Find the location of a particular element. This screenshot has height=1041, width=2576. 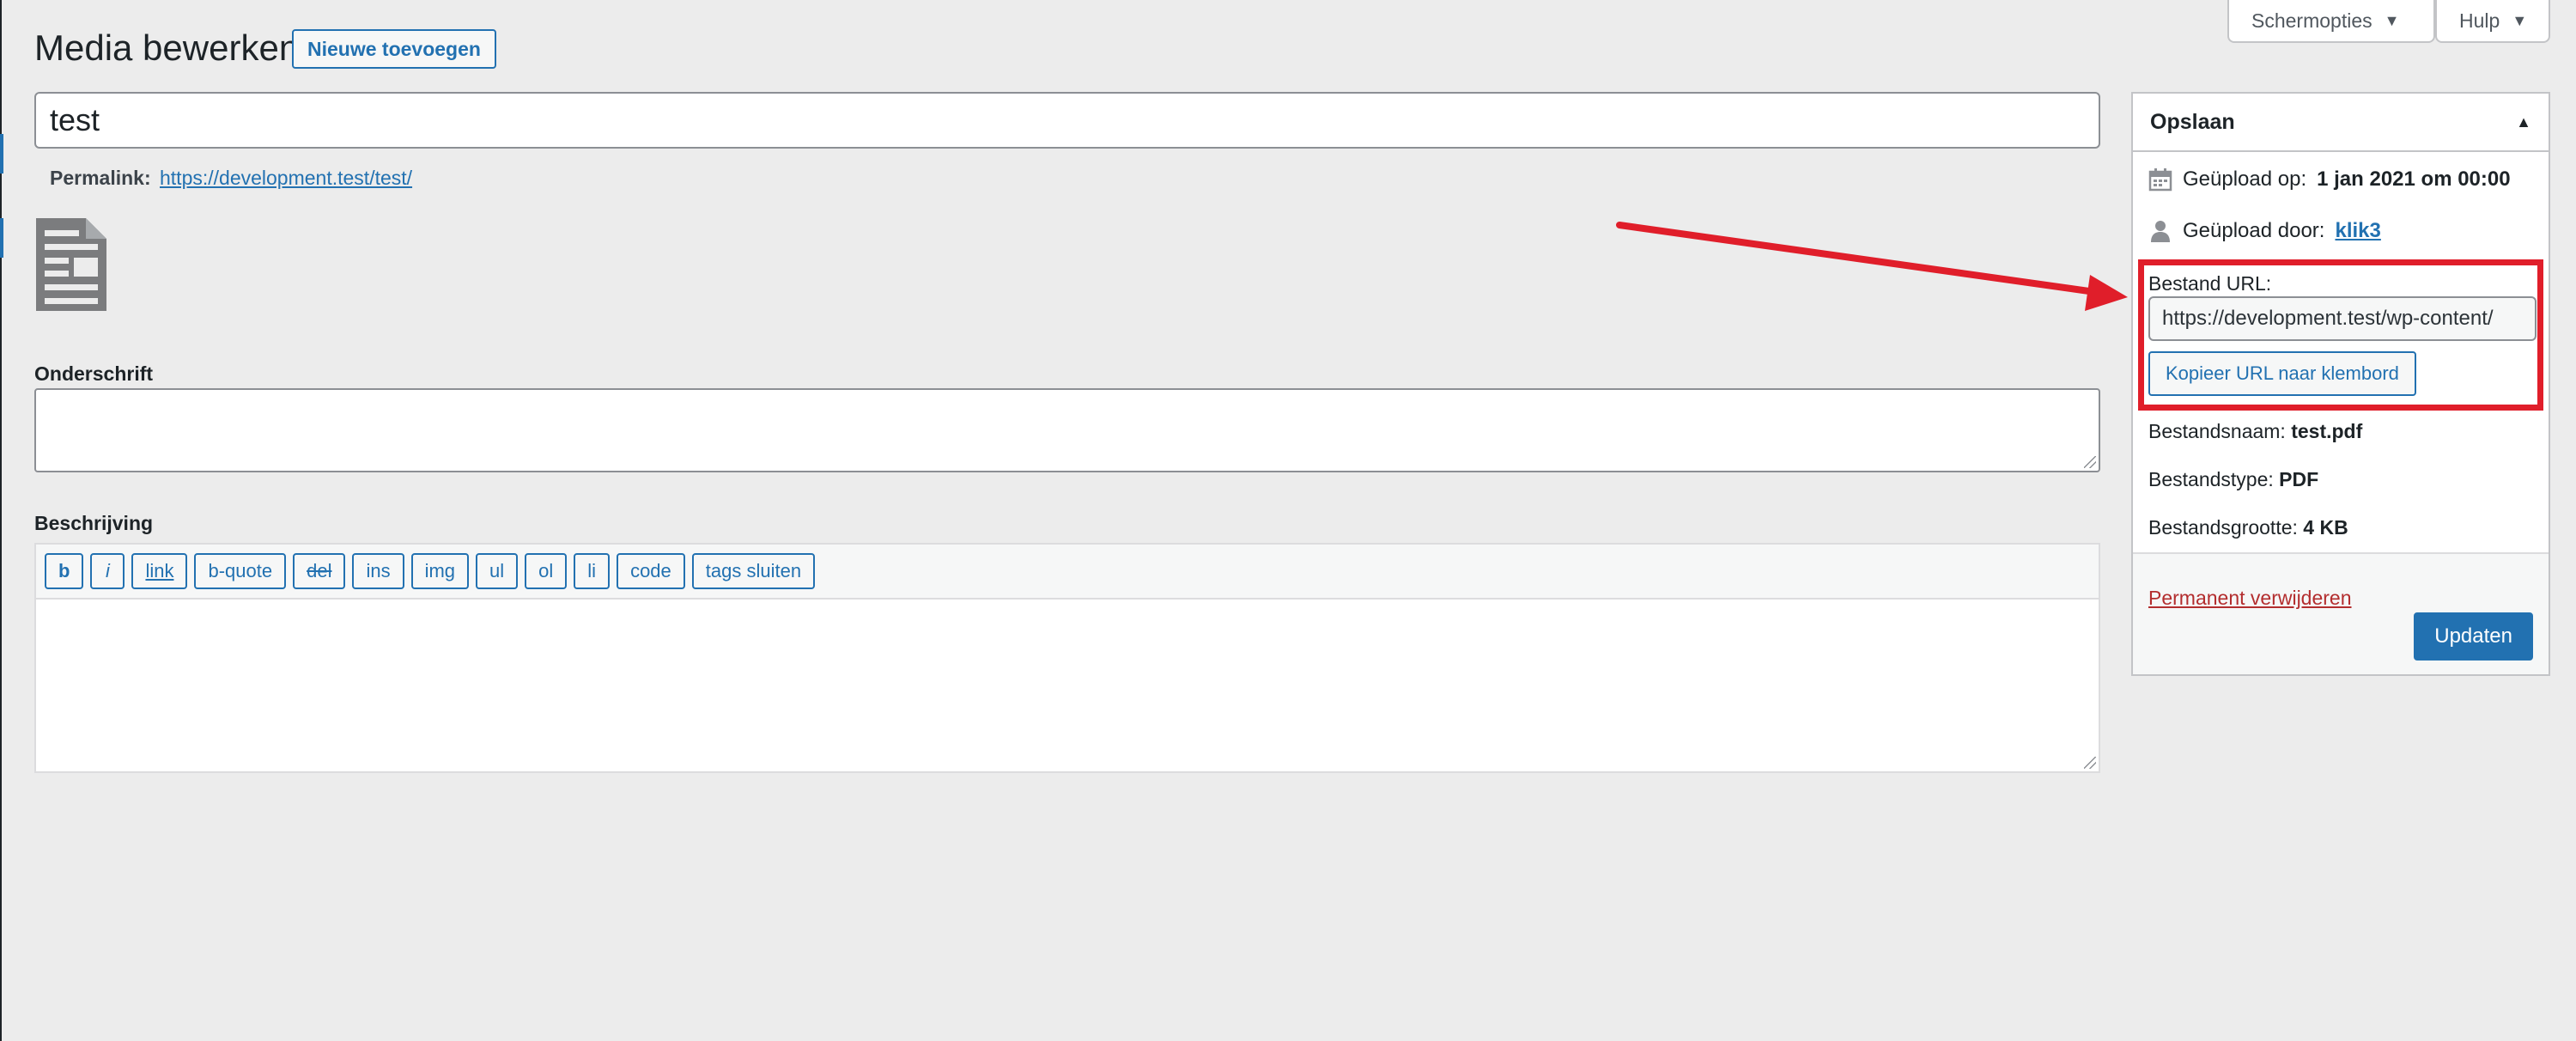

filetype-value: PDF is located at coordinates (2299, 479).